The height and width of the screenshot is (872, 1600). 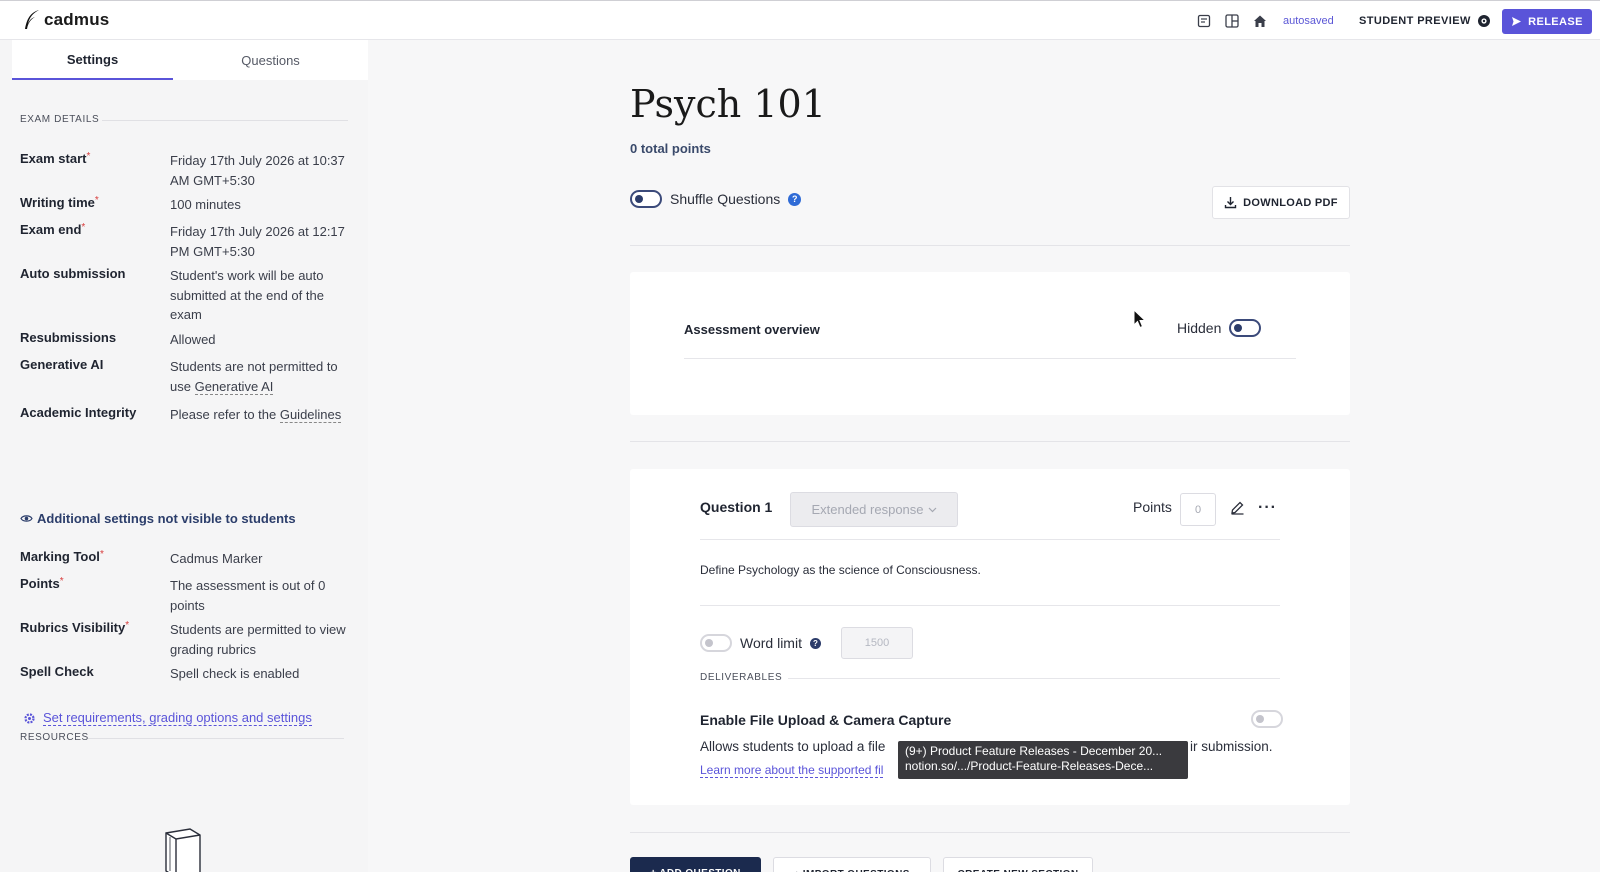 What do you see at coordinates (725, 199) in the screenshot?
I see `shuffle-questions-label: Shuffle Questions` at bounding box center [725, 199].